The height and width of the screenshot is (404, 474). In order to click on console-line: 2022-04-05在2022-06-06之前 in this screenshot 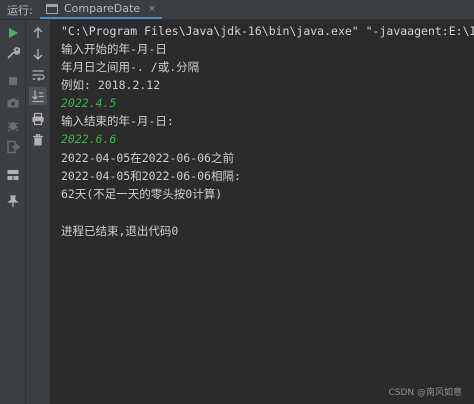, I will do `click(147, 158)`.